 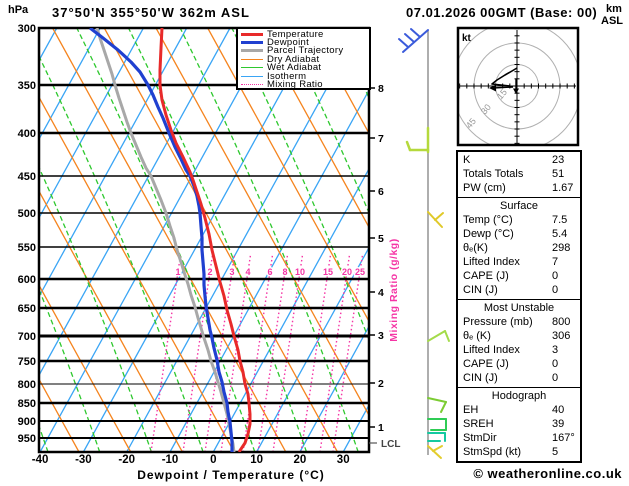 What do you see at coordinates (177, 272) in the screenshot?
I see `mixing-ratio-value-label: 1` at bounding box center [177, 272].